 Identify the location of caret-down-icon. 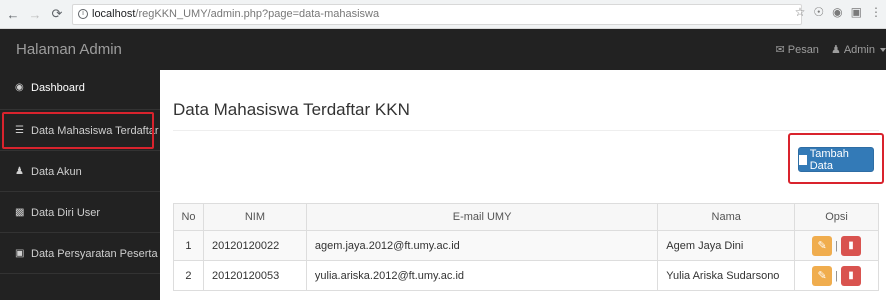
(883, 49).